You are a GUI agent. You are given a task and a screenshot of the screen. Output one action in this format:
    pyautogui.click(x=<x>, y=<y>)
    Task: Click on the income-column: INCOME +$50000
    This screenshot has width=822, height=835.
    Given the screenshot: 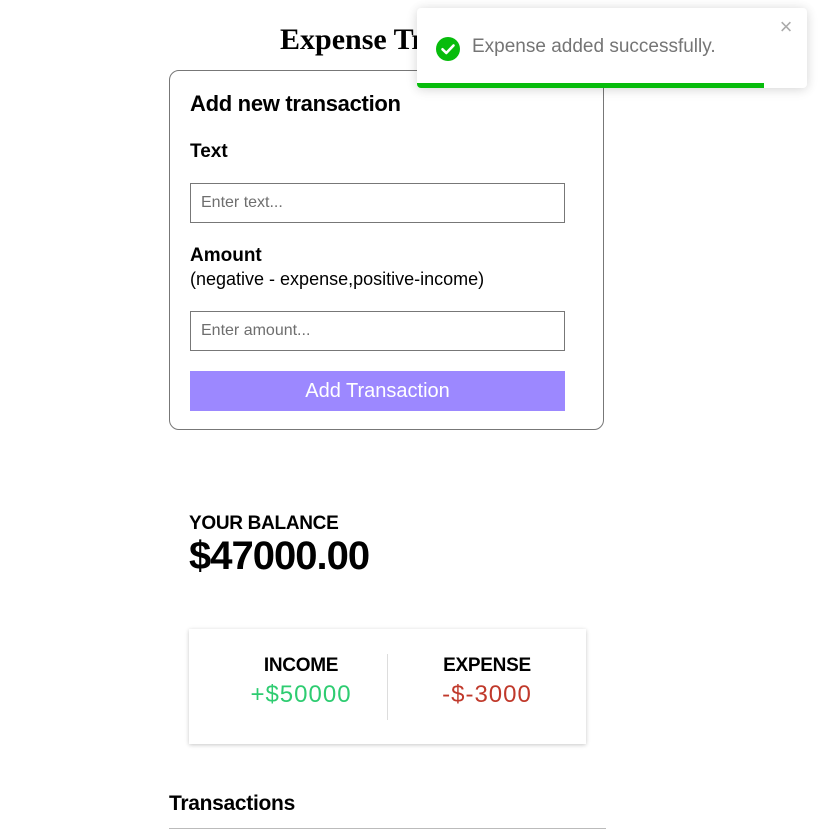 What is the action you would take?
    pyautogui.click(x=301, y=682)
    